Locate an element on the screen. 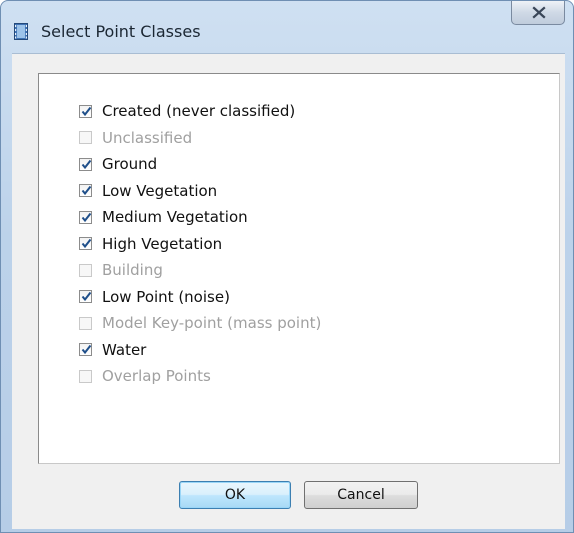 This screenshot has width=574, height=533. point-class-label: Unclassified is located at coordinates (147, 137).